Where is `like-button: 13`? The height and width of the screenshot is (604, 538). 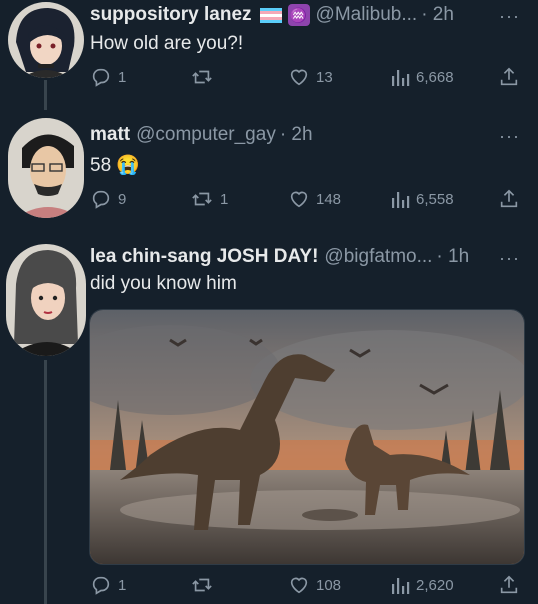
like-button: 13 is located at coordinates (310, 77).